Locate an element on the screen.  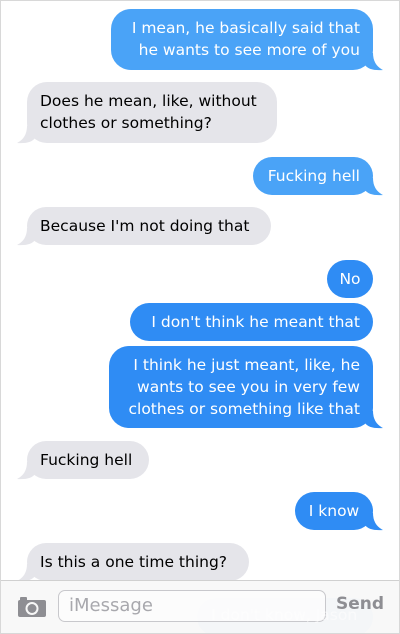
message-line-partial: I don't know, Jason is located at coordinates (284, 615).